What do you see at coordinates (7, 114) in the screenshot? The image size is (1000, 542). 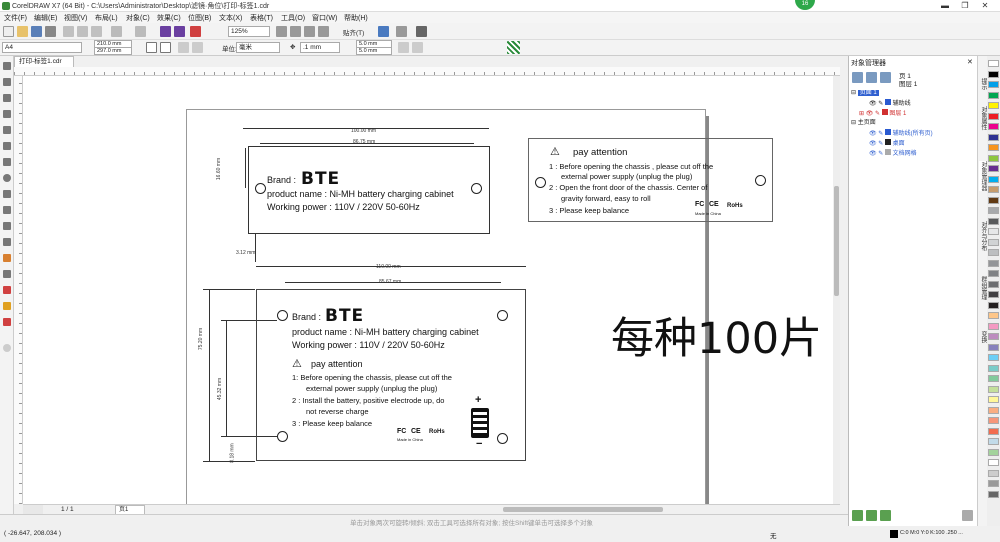 I see `zoom-tool-icon` at bounding box center [7, 114].